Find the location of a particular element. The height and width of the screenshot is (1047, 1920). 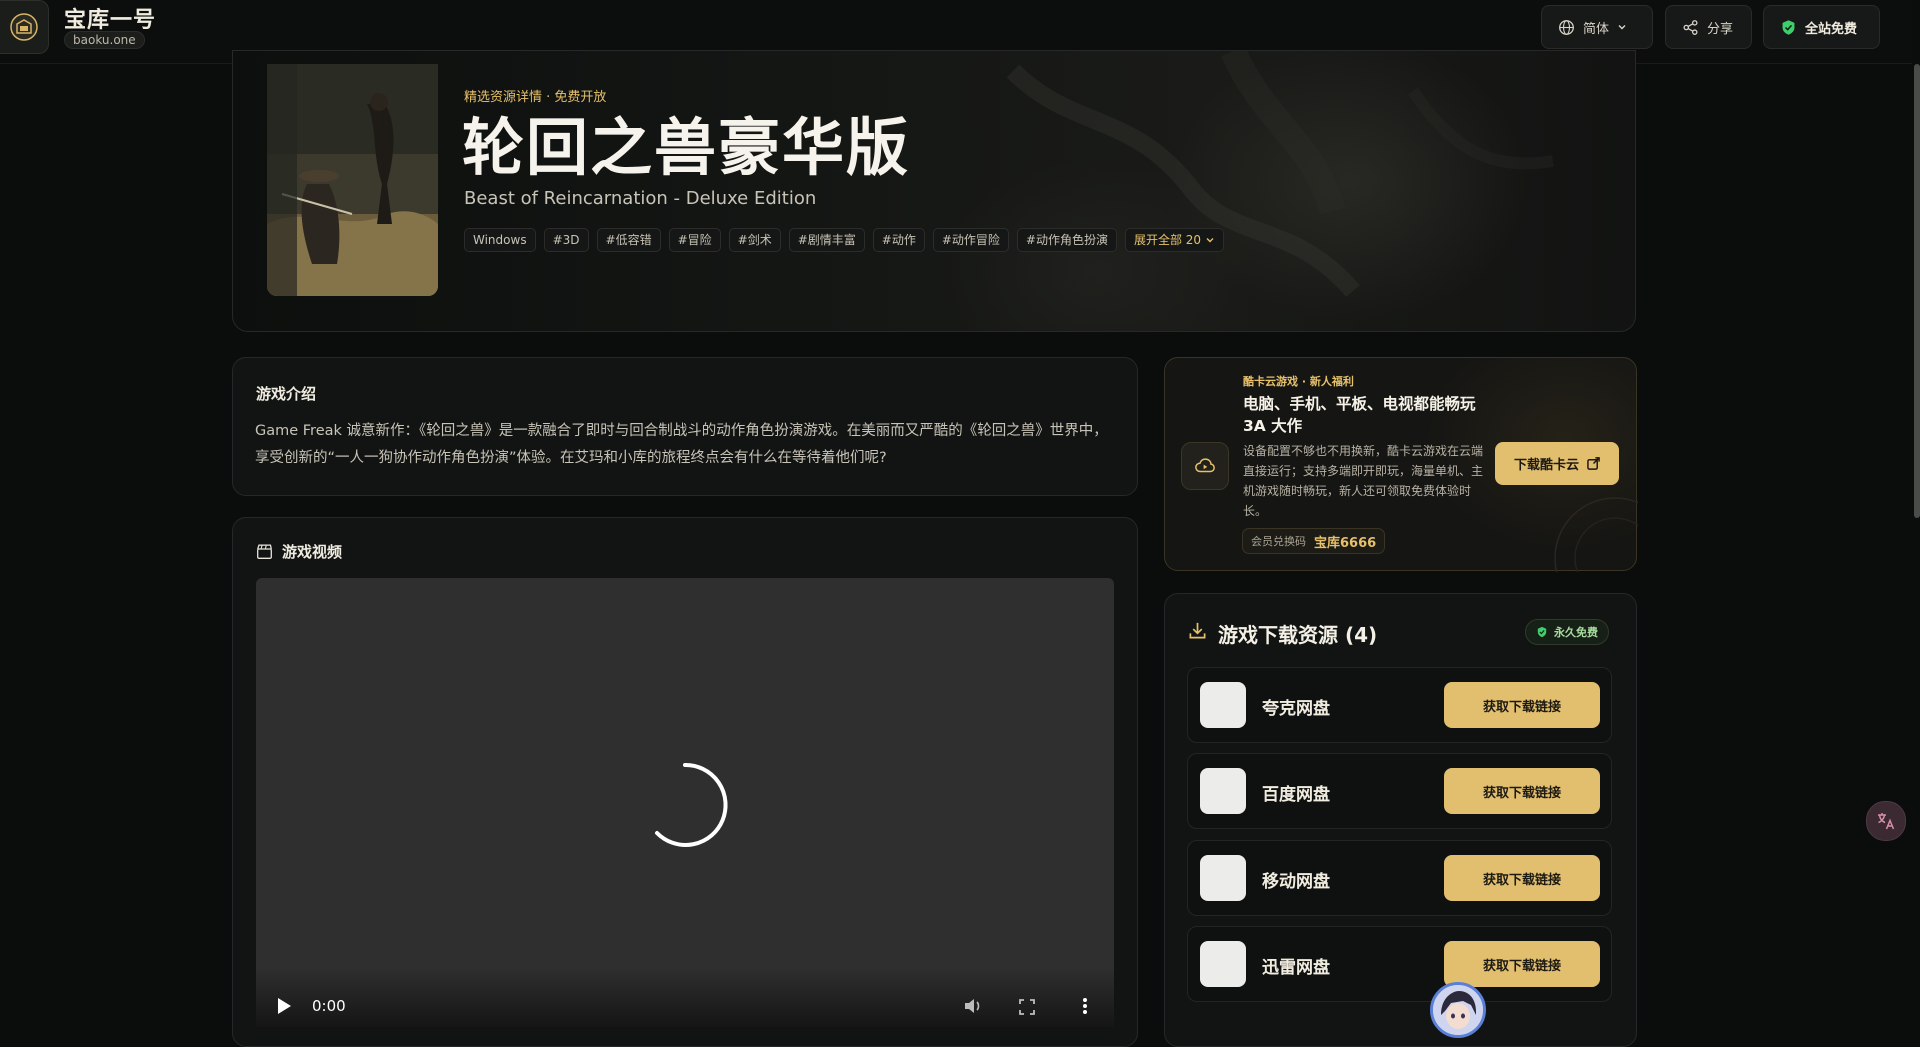

logo is located at coordinates (24, 27).